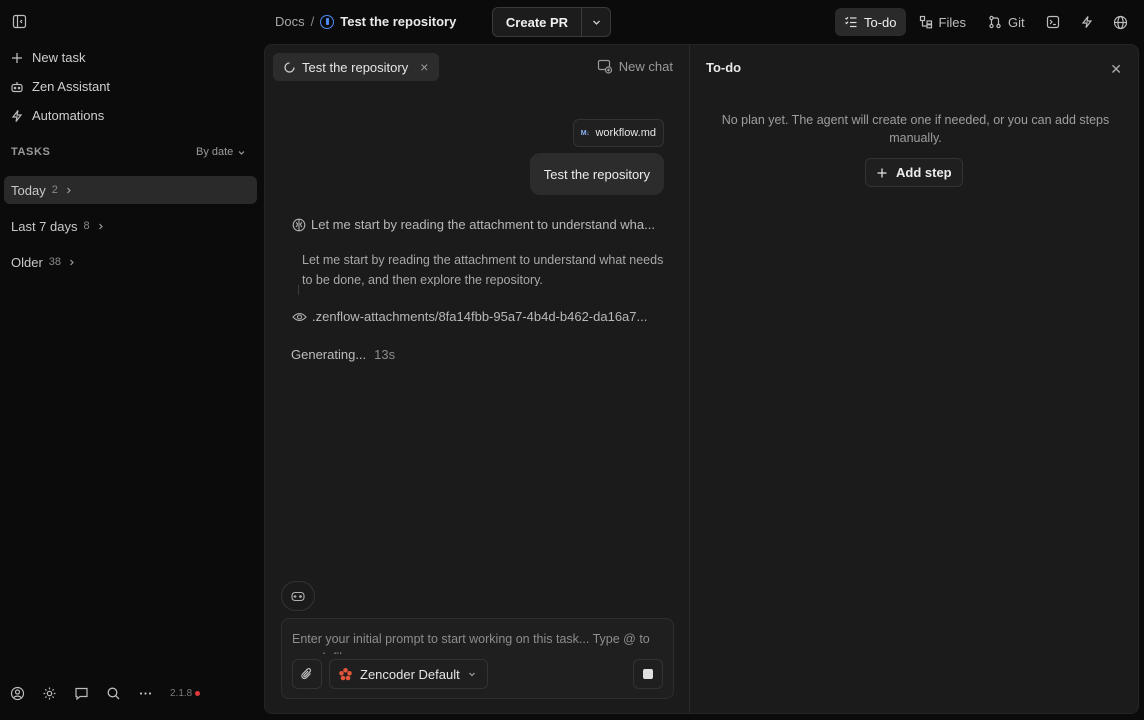  What do you see at coordinates (185, 693) in the screenshot?
I see `version-indicator: 2.1.8` at bounding box center [185, 693].